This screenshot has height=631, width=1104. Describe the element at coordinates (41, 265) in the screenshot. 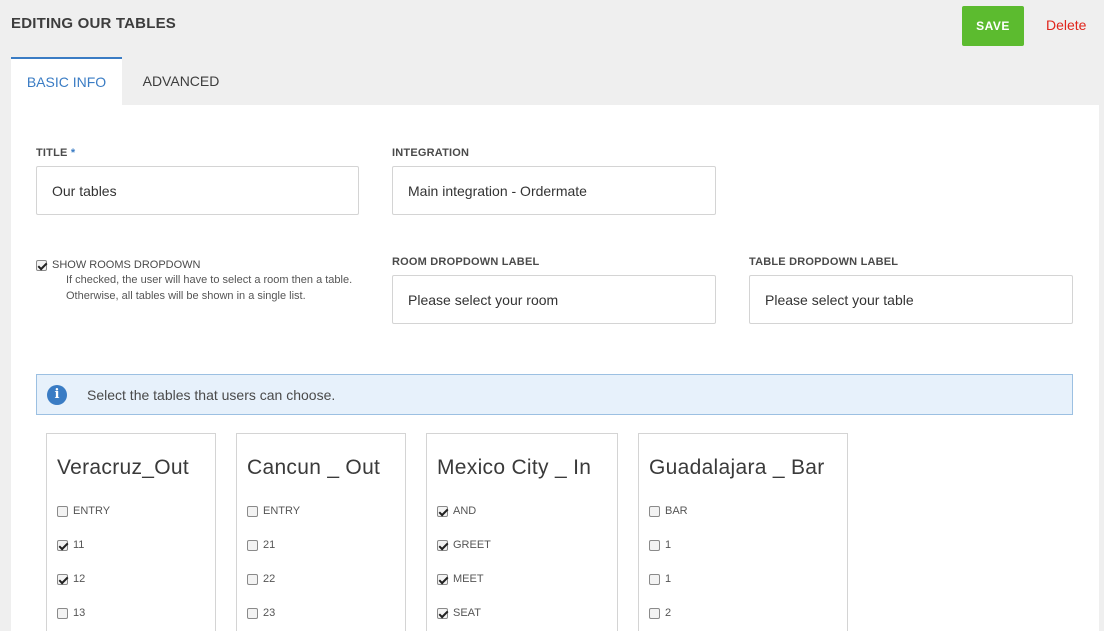

I see `show-rooms-checkbox` at that location.